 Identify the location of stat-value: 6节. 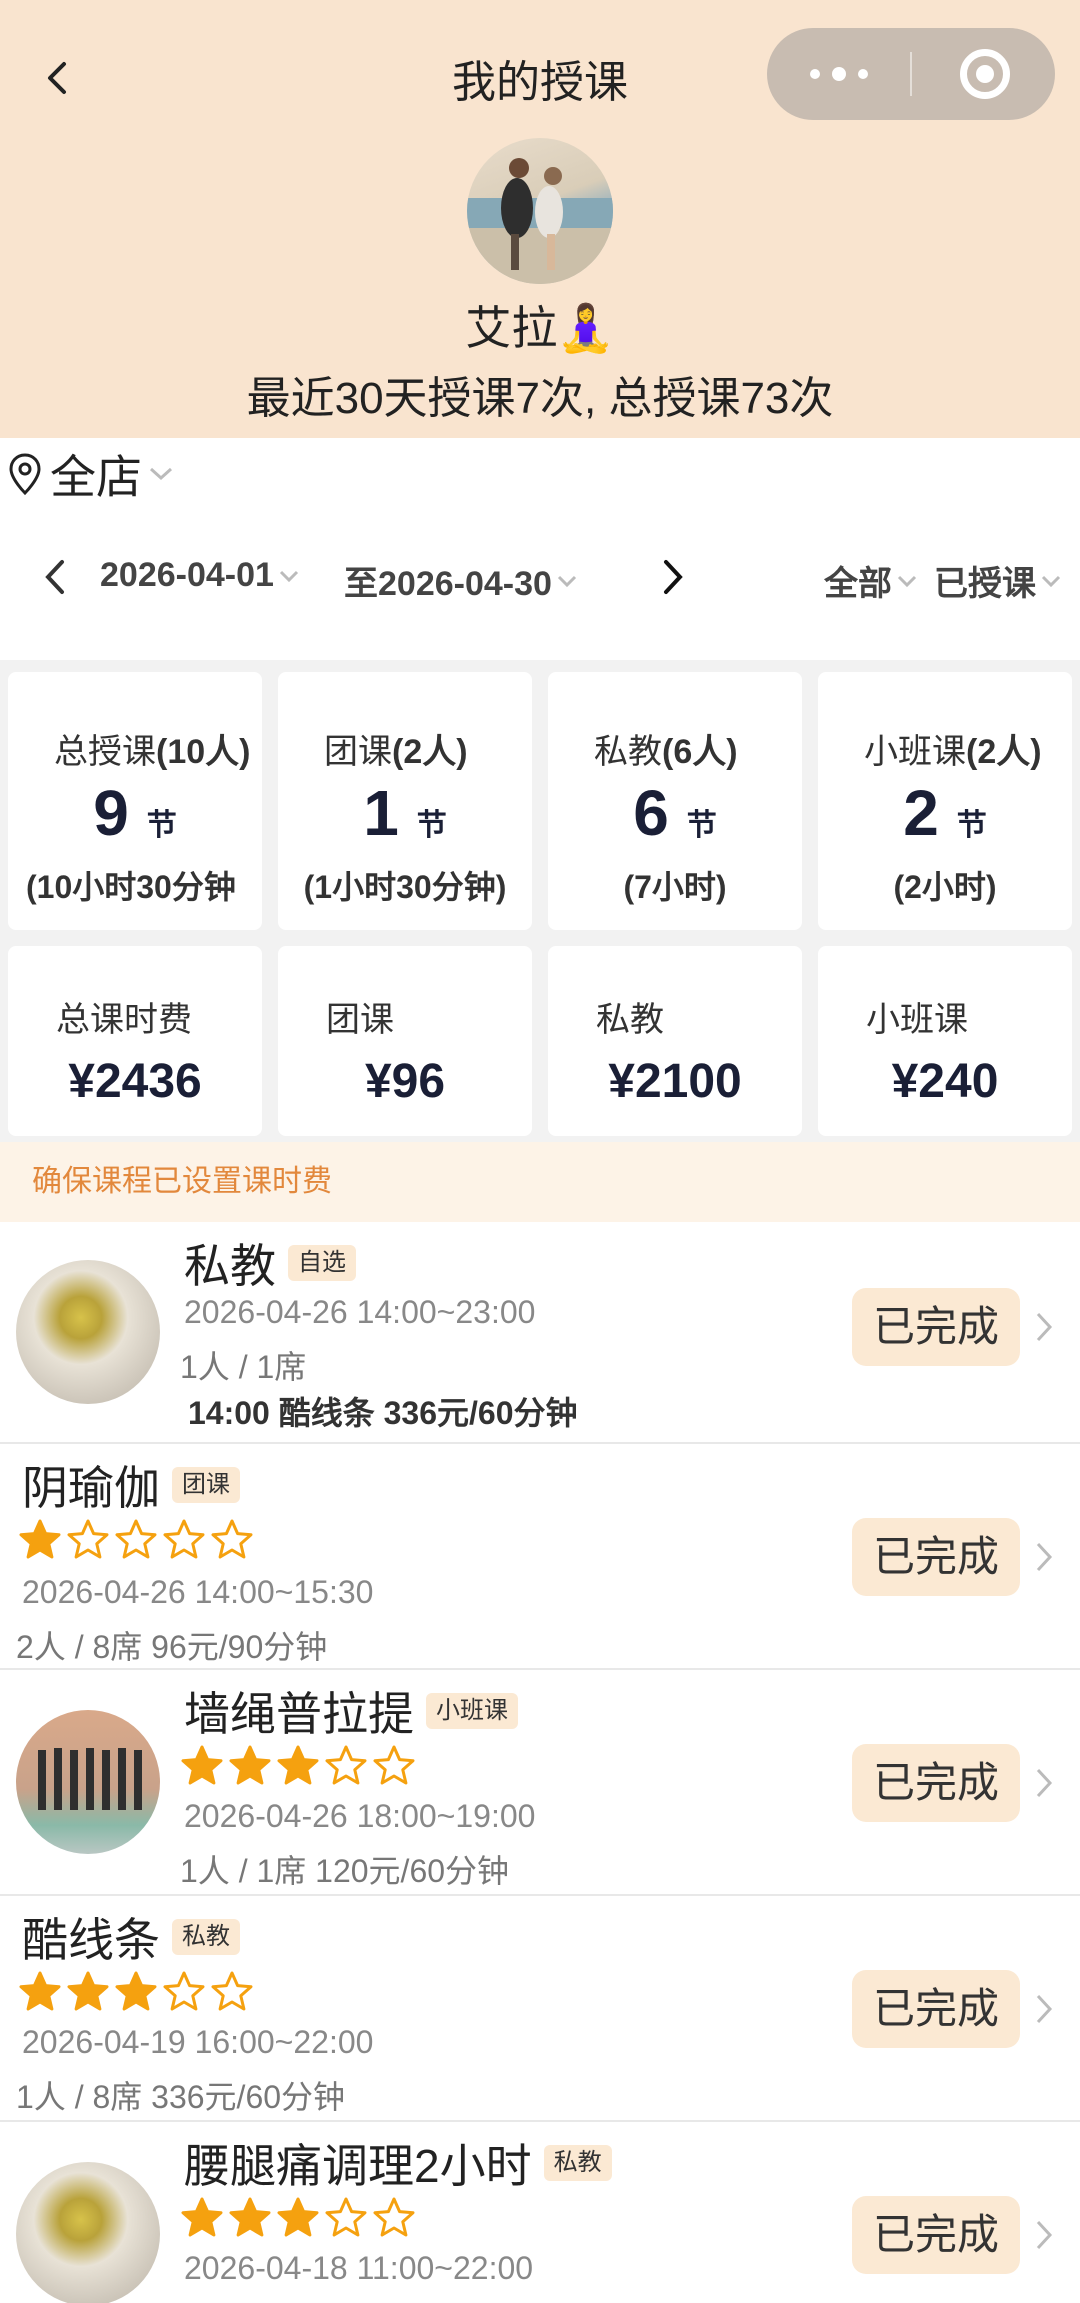
(675, 813).